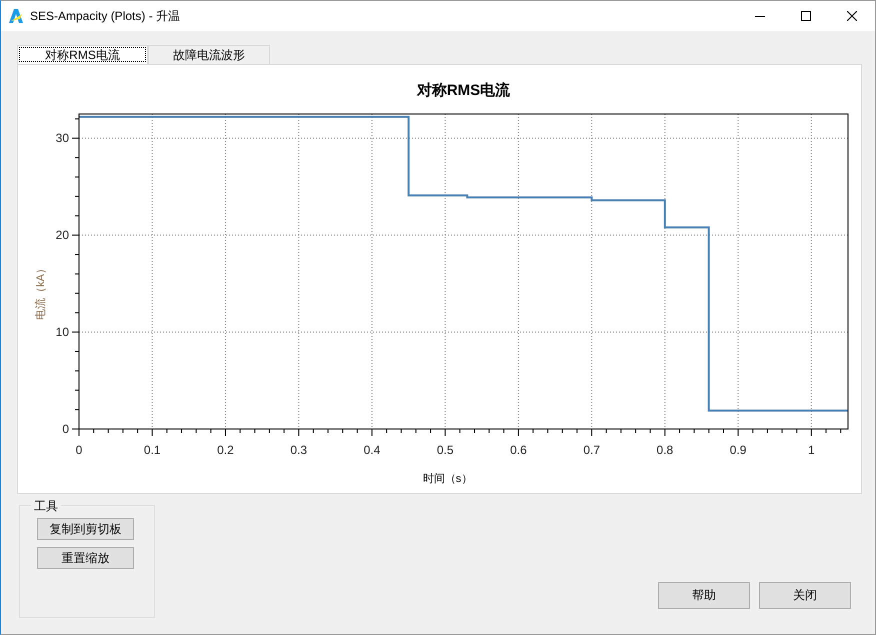  What do you see at coordinates (463, 90) in the screenshot?
I see `chart-title: 对称RMS电流` at bounding box center [463, 90].